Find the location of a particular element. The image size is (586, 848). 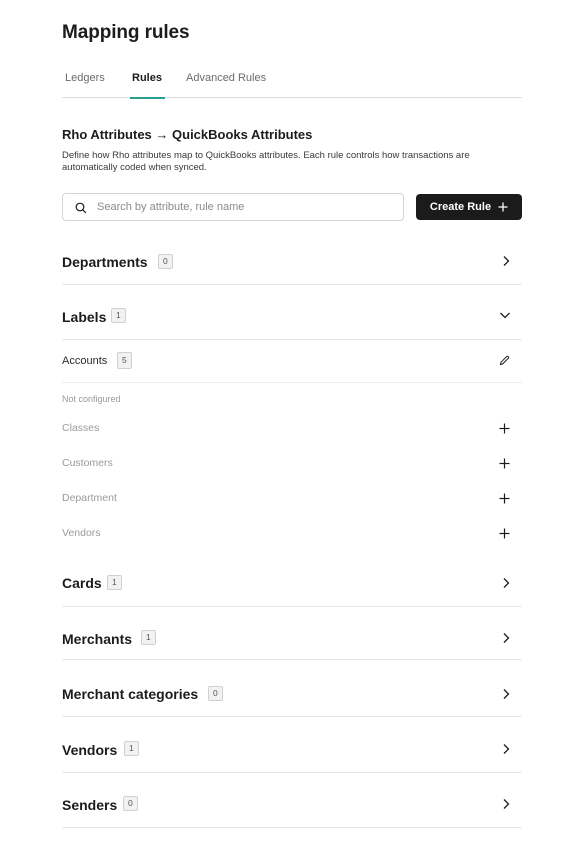

group-label-senders: Senders is located at coordinates (90, 805).